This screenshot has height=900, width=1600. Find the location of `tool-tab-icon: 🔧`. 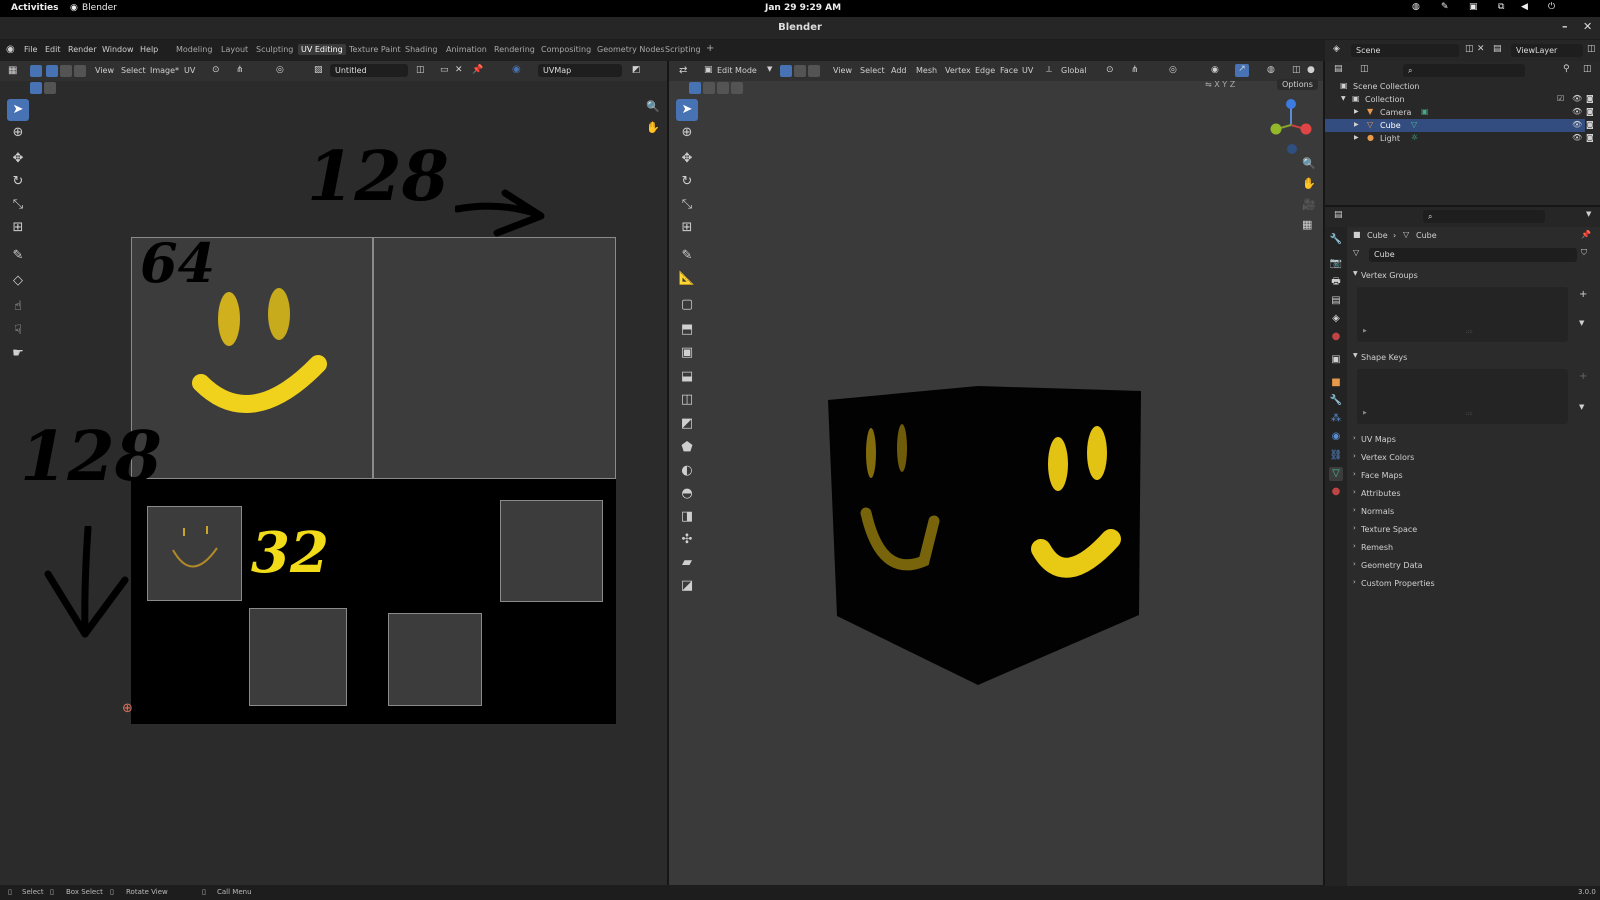

tool-tab-icon: 🔧 is located at coordinates (1336, 240).